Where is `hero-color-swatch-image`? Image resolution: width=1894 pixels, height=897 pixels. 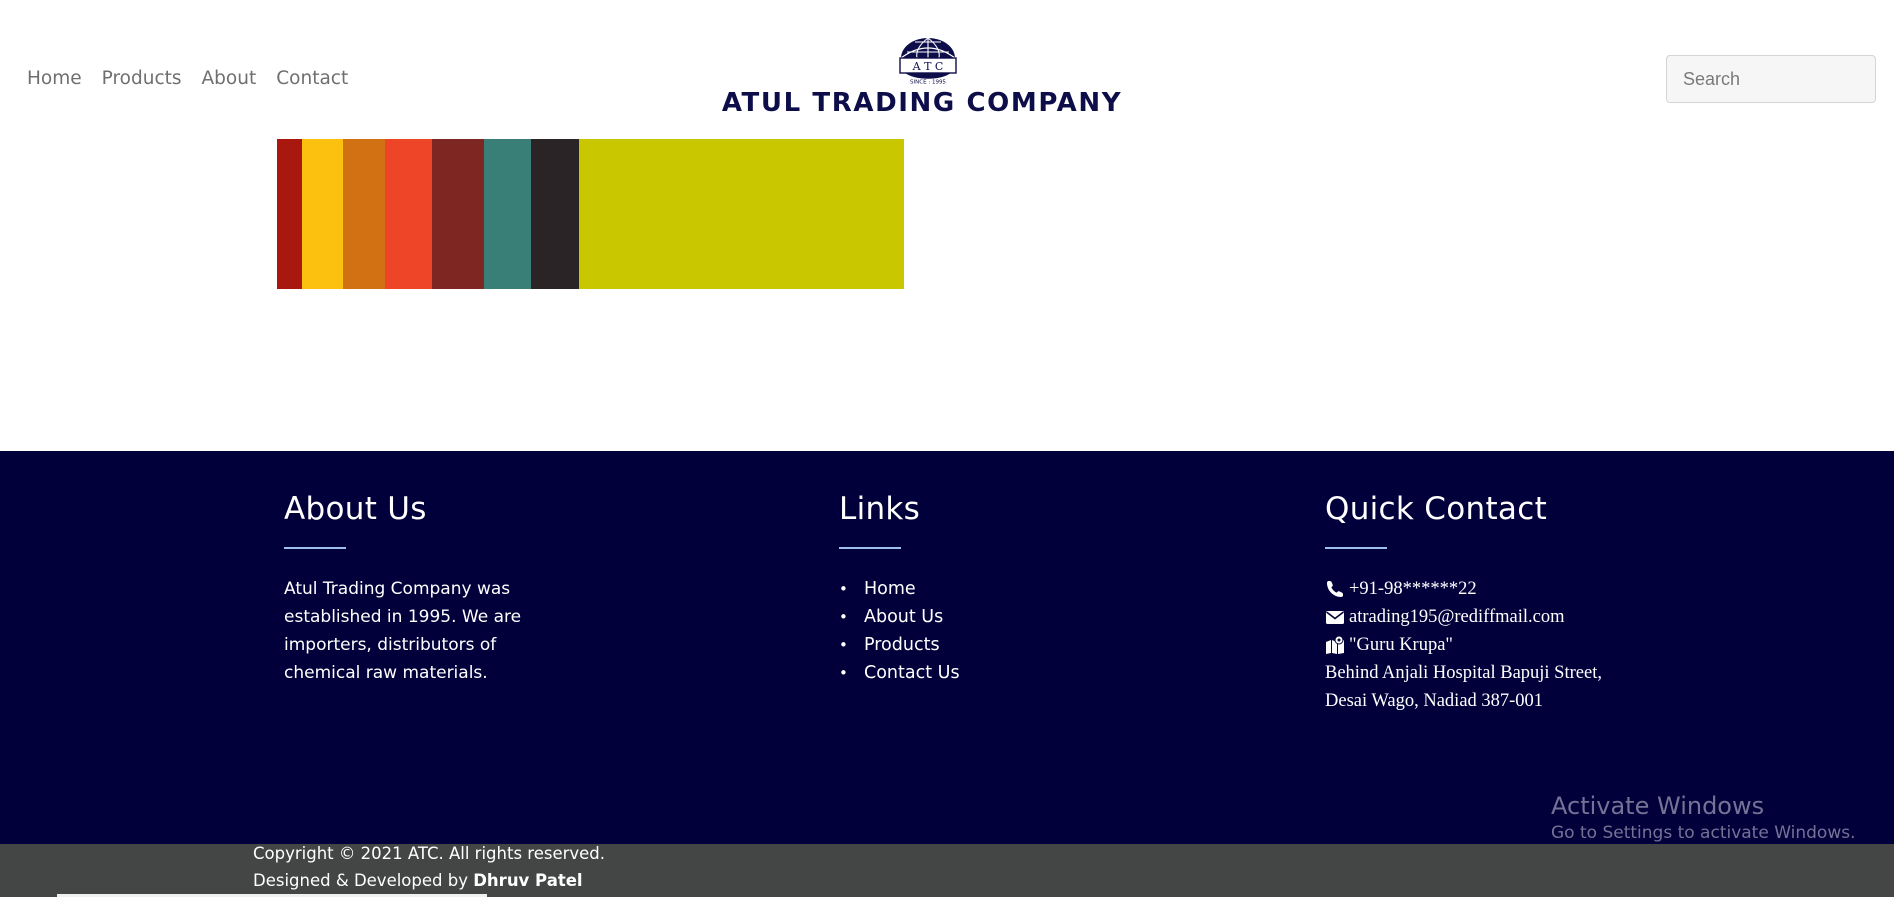 hero-color-swatch-image is located at coordinates (590, 214).